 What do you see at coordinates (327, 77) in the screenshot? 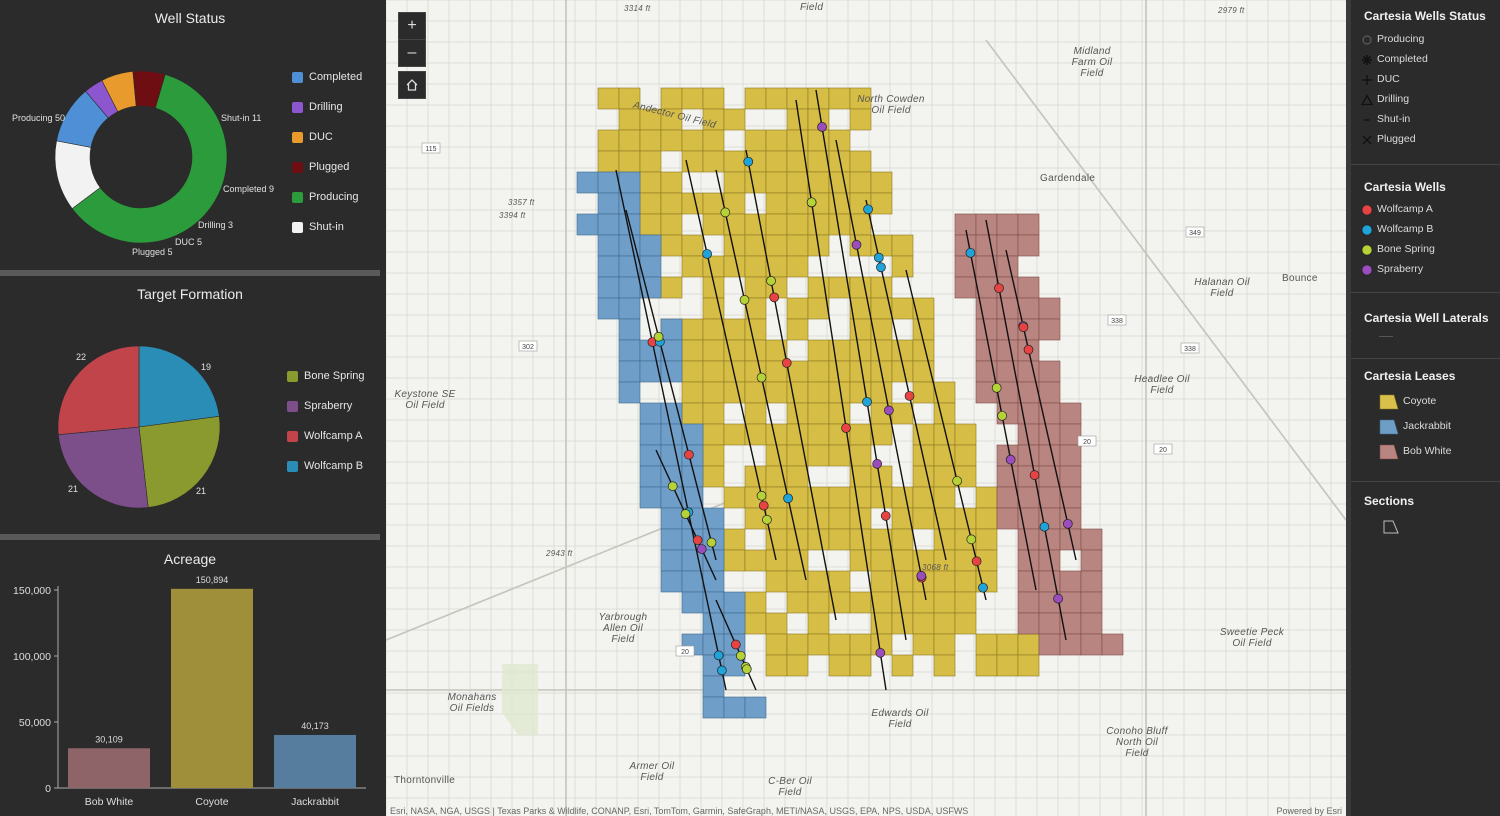
I see `legend-completed: Completed` at bounding box center [327, 77].